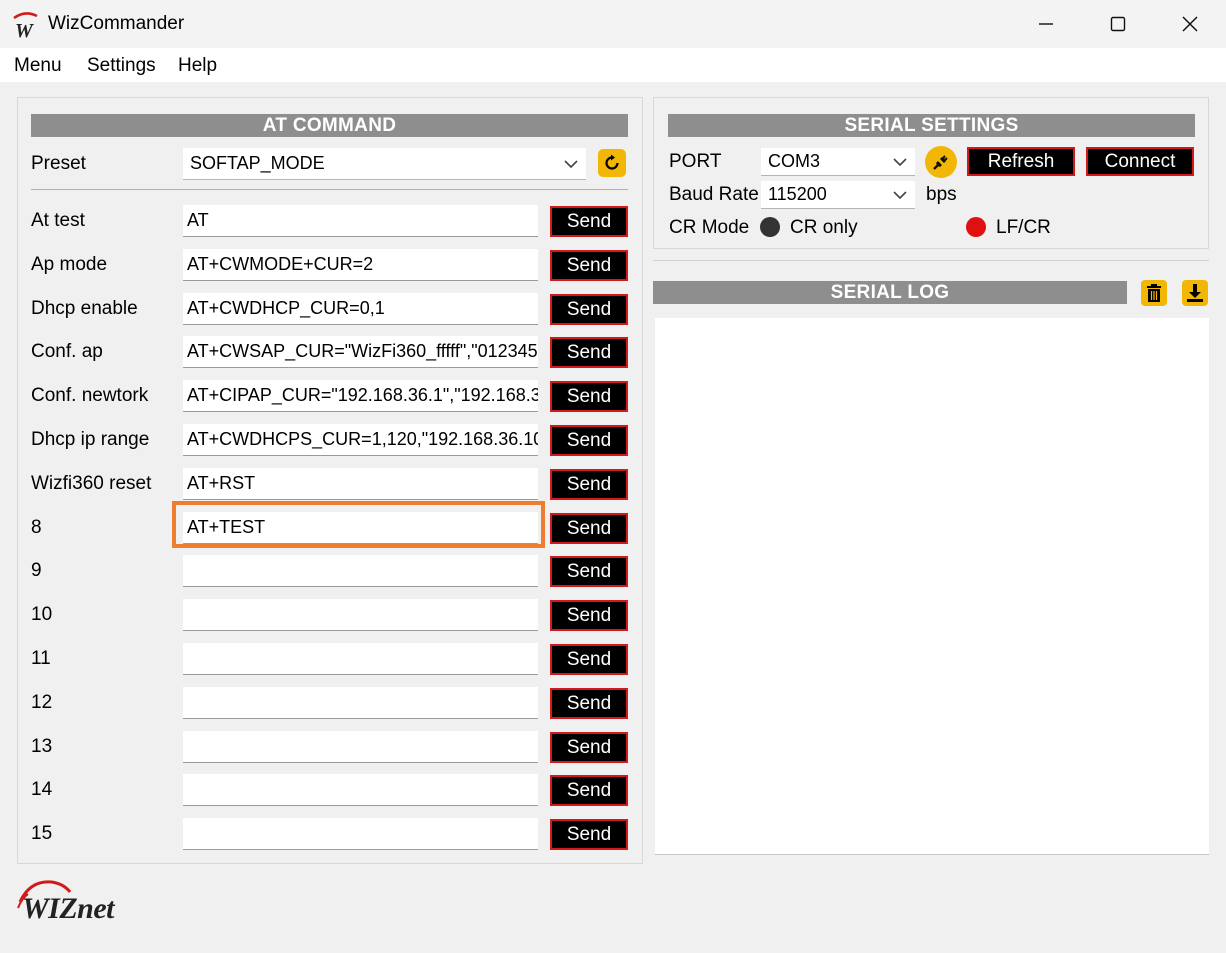  I want to click on send-button-10: Send, so click(589, 615).